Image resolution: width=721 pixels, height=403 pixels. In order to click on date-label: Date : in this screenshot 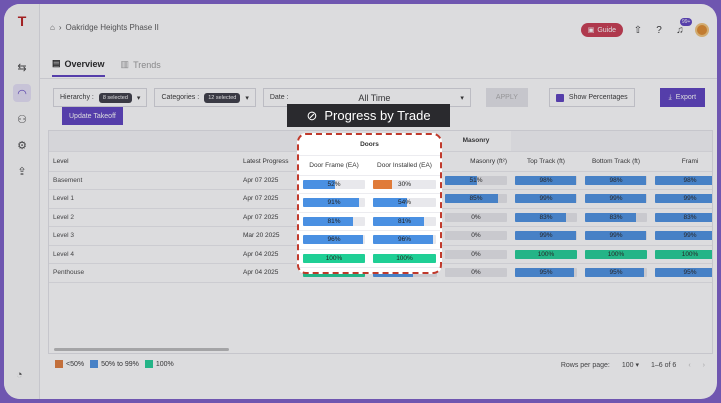, I will do `click(279, 97)`.